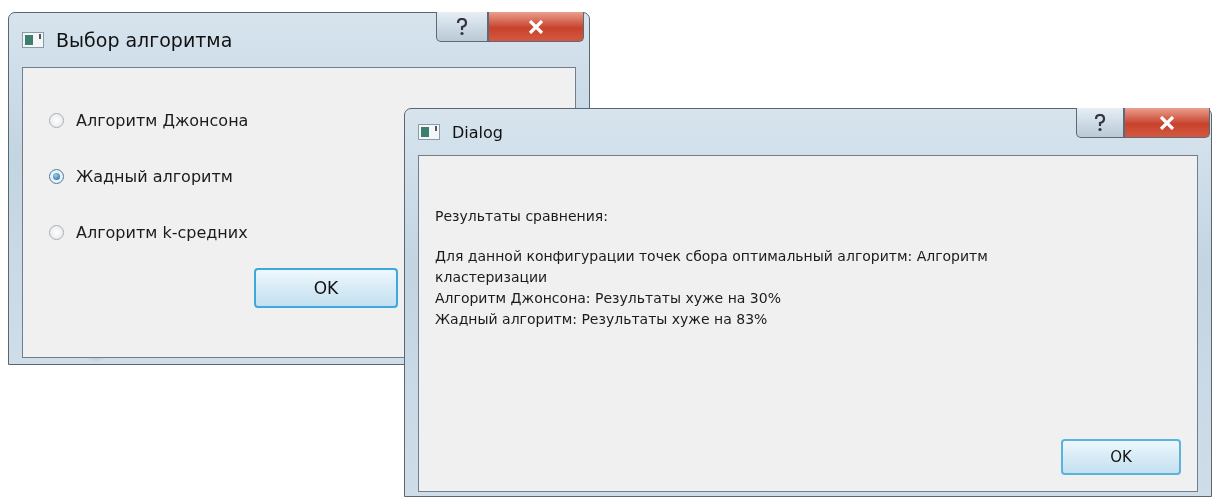  Describe the element at coordinates (148, 232) in the screenshot. I see `radio-option: Алгоритм k-средних` at that location.